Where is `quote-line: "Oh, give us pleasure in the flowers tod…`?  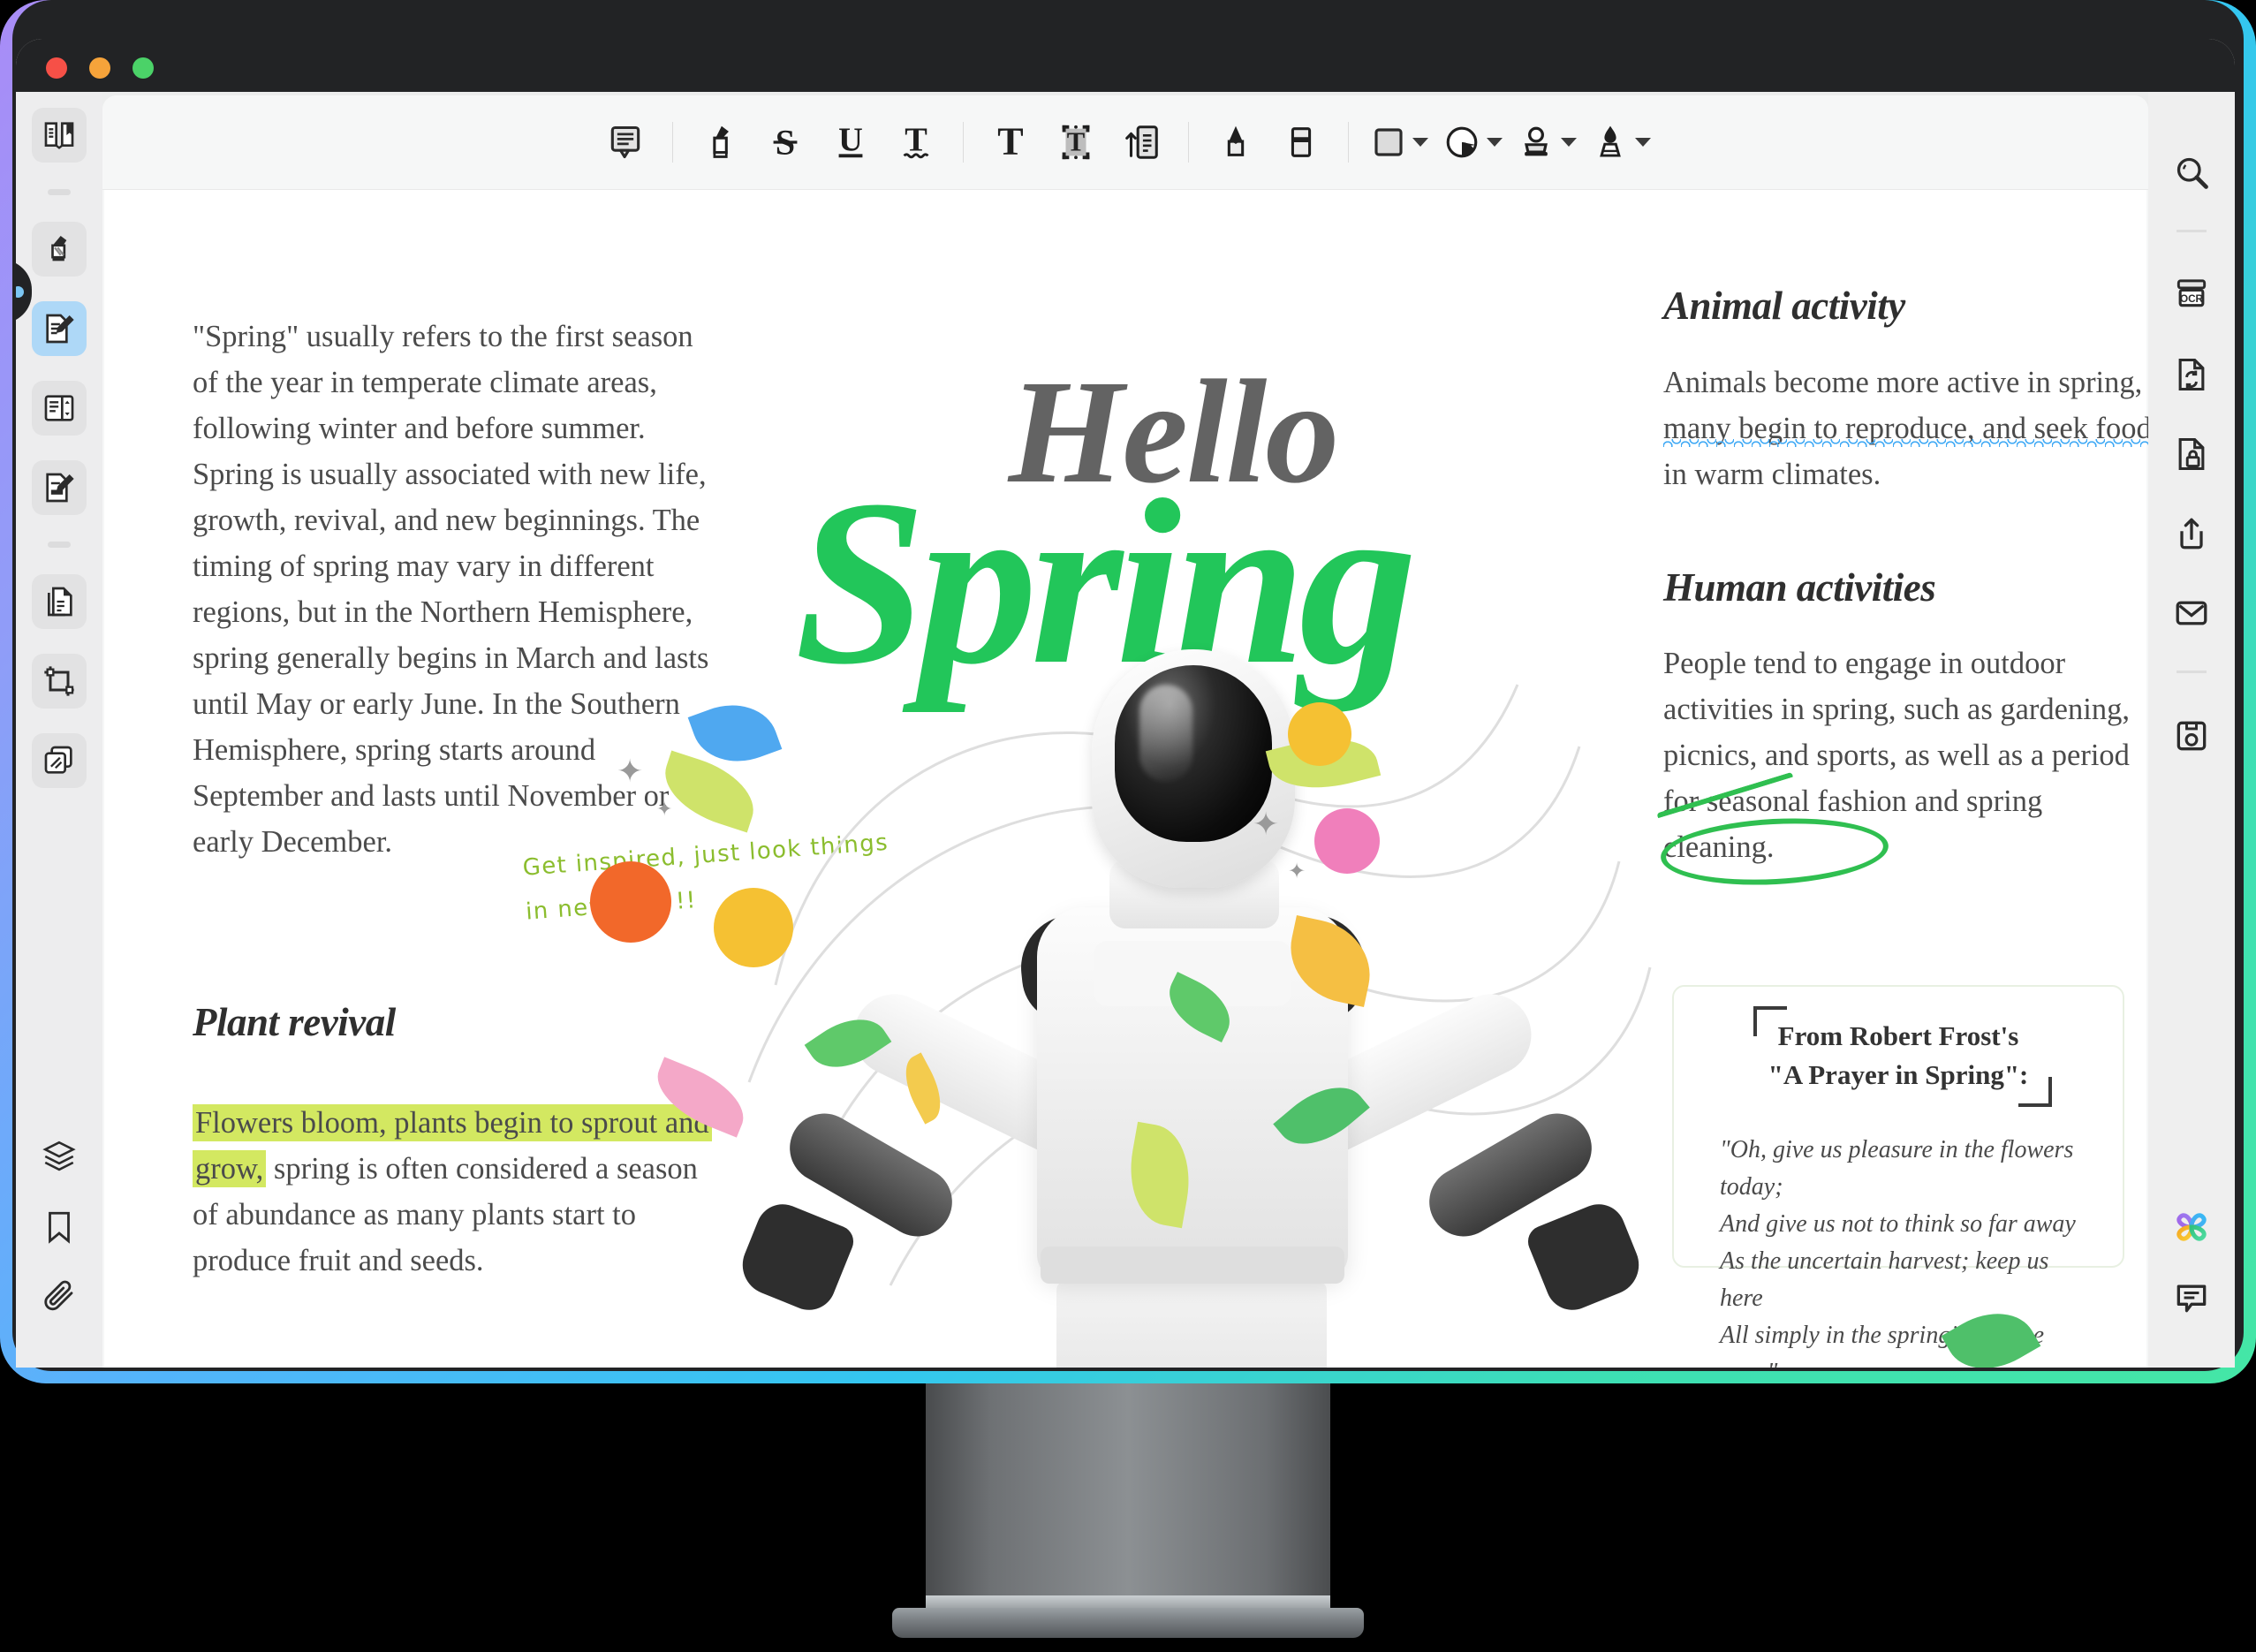
quote-line: "Oh, give us pleasure in the flowers tod… is located at coordinates (1897, 1168).